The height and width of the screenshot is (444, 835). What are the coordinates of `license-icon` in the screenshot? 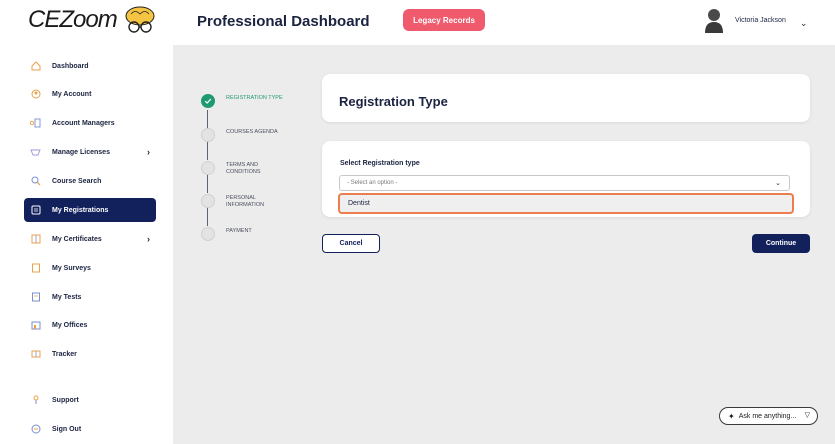 It's located at (35, 152).